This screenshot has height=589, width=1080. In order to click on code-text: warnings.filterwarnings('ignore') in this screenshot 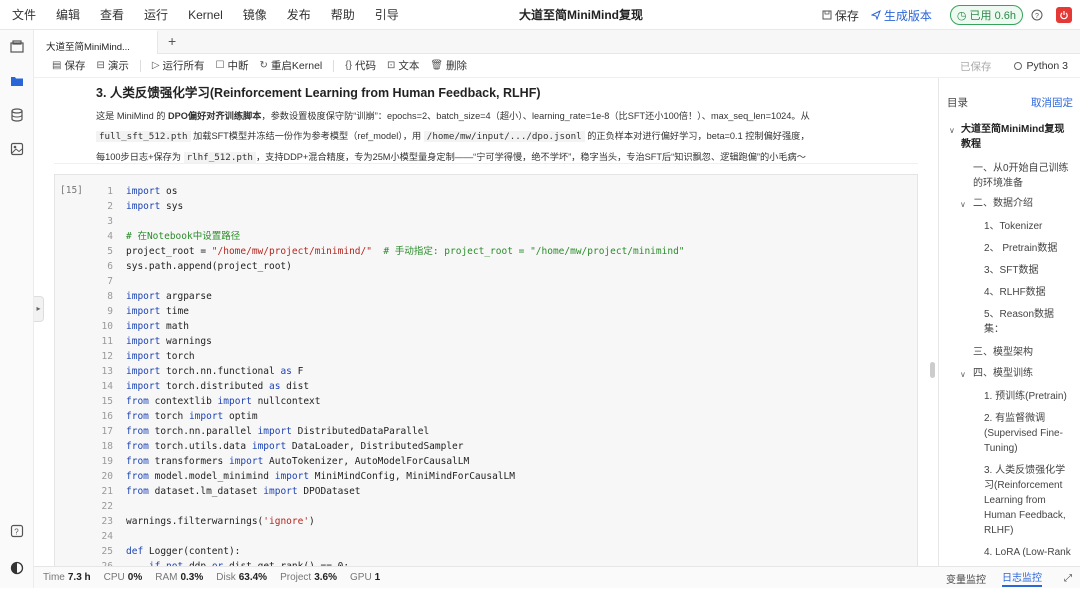, I will do `click(220, 521)`.